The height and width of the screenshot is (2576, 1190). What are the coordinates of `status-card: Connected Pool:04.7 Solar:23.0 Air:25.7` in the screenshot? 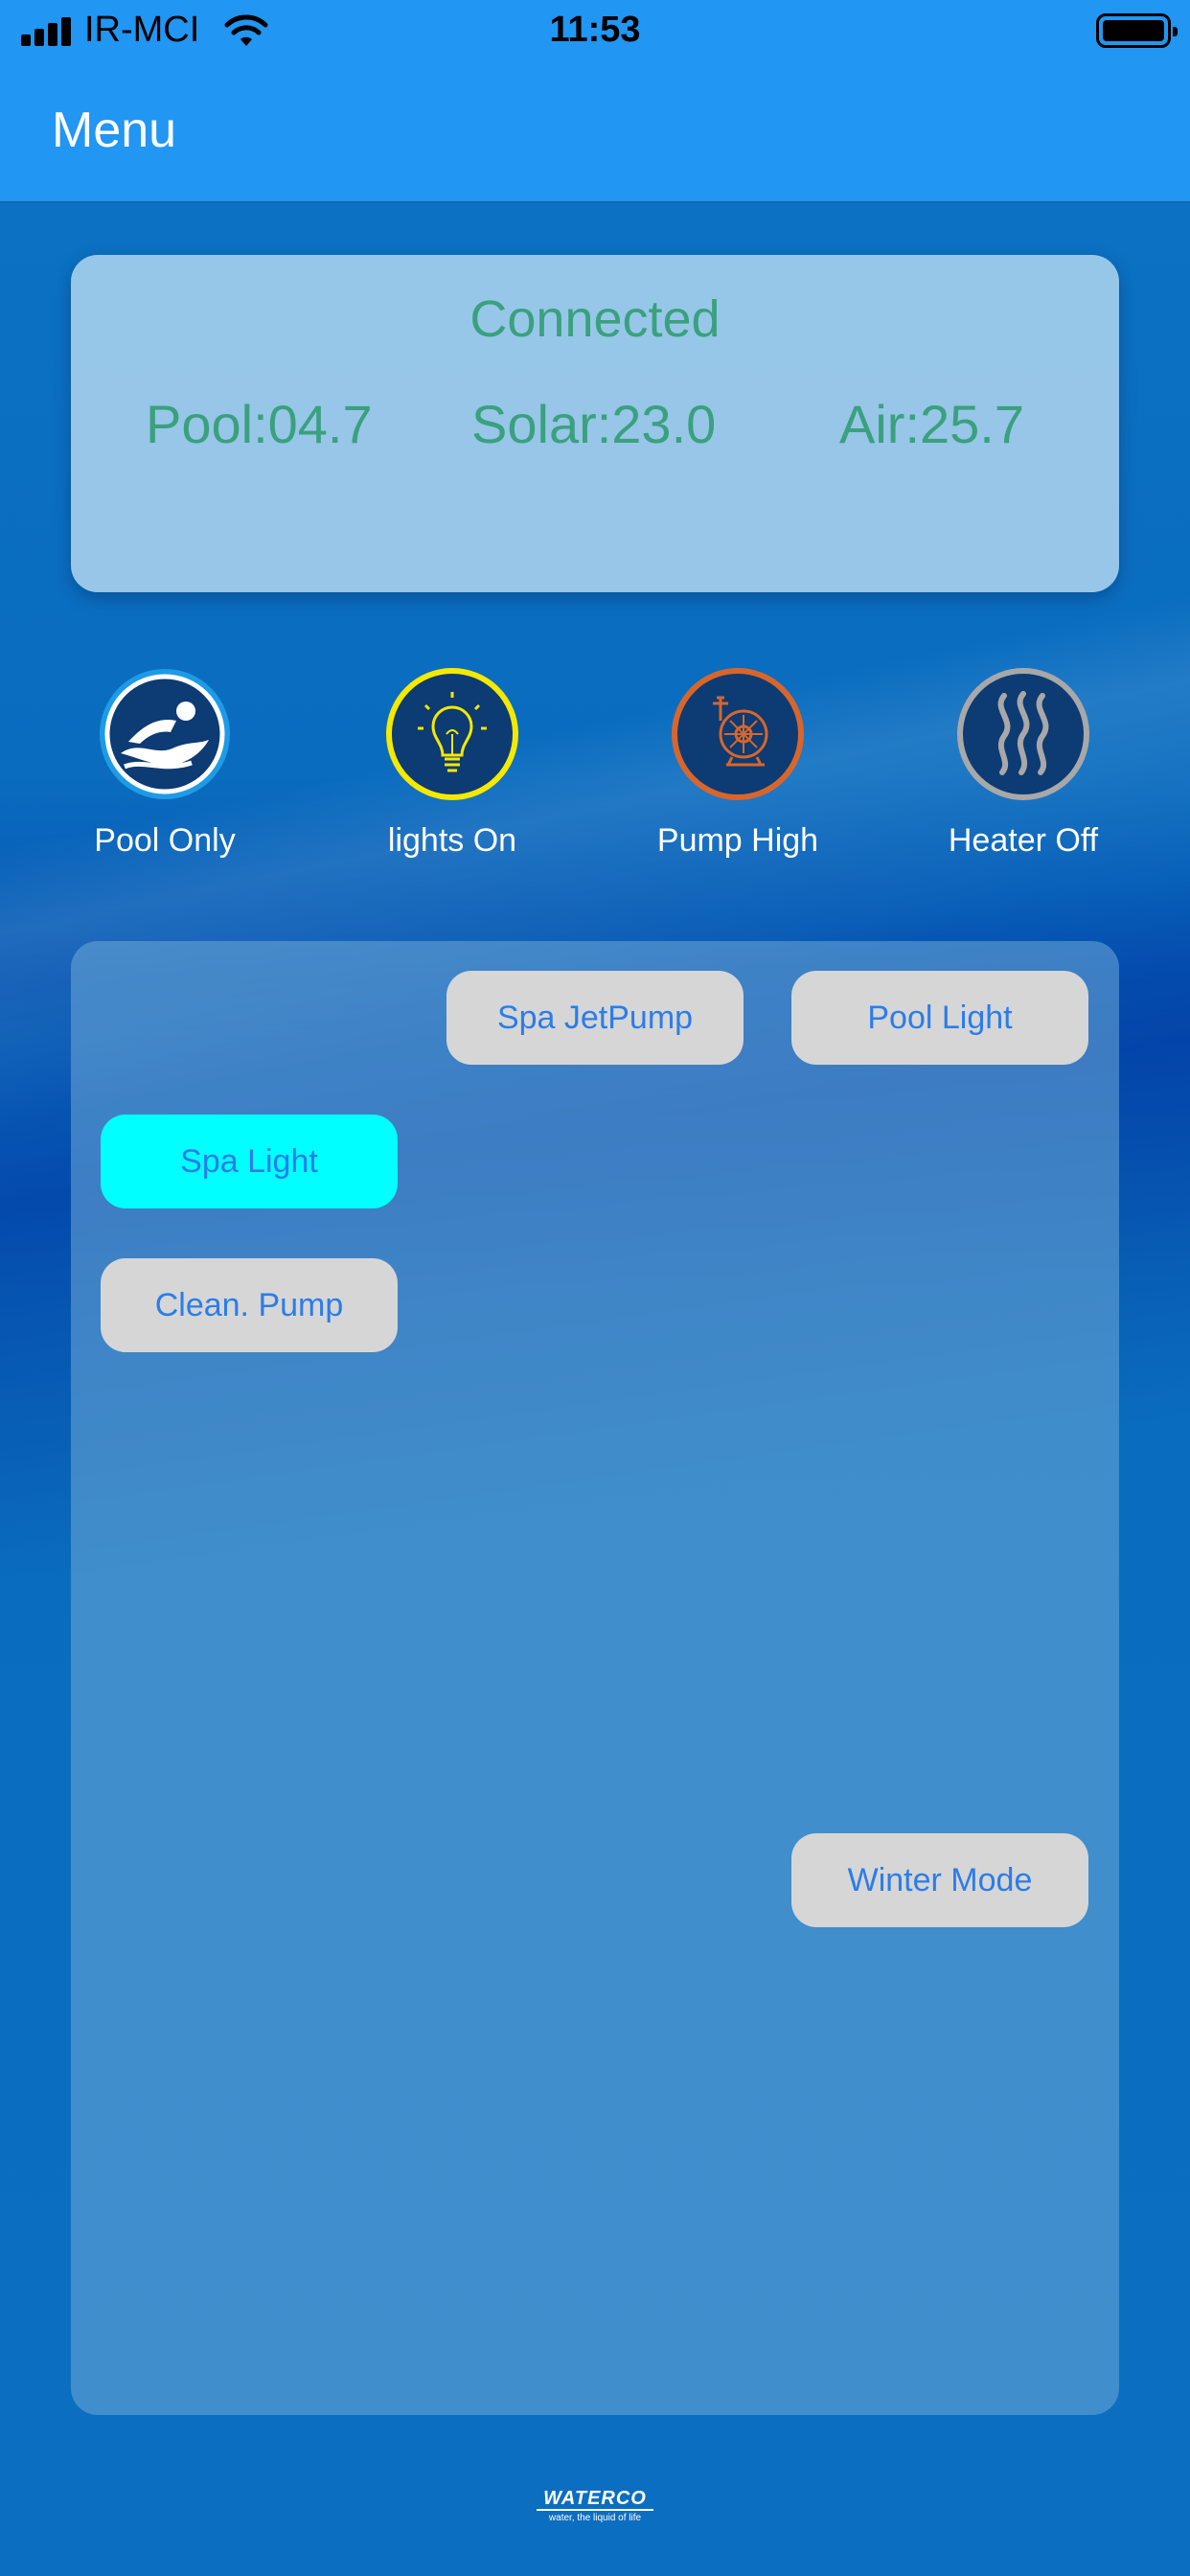 It's located at (595, 423).